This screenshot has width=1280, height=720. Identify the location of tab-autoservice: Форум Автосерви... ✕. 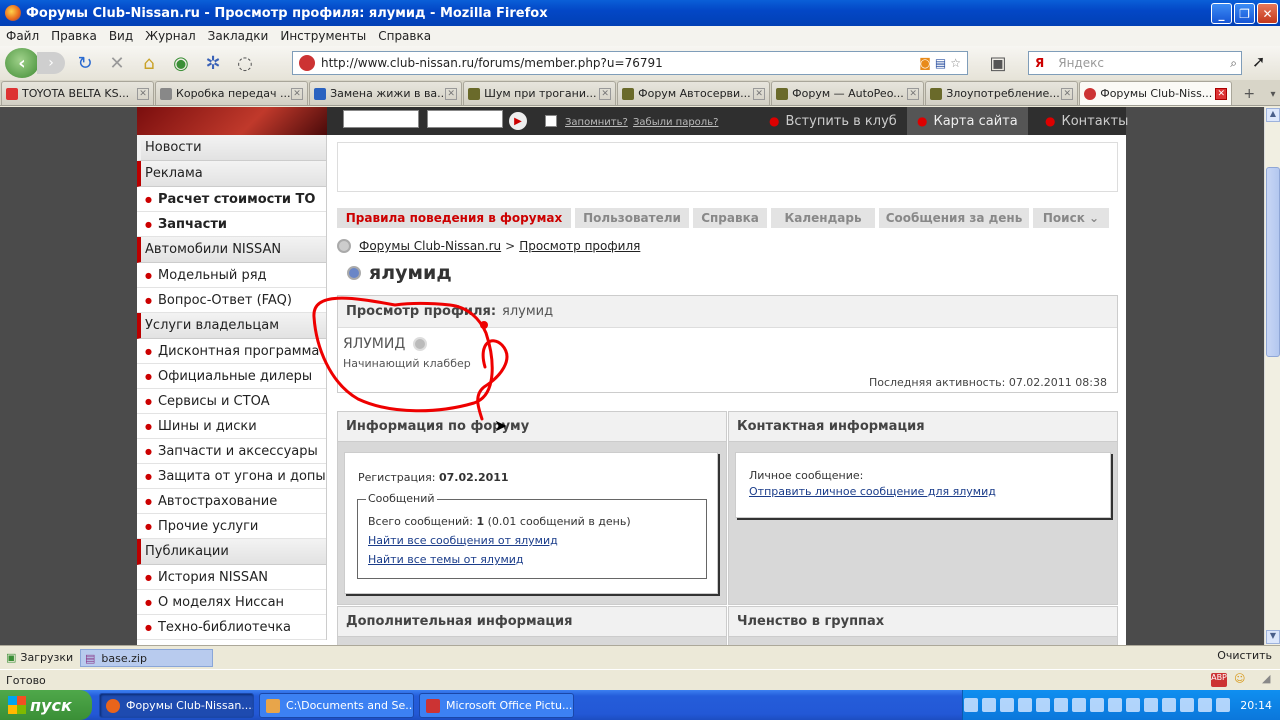
(694, 93).